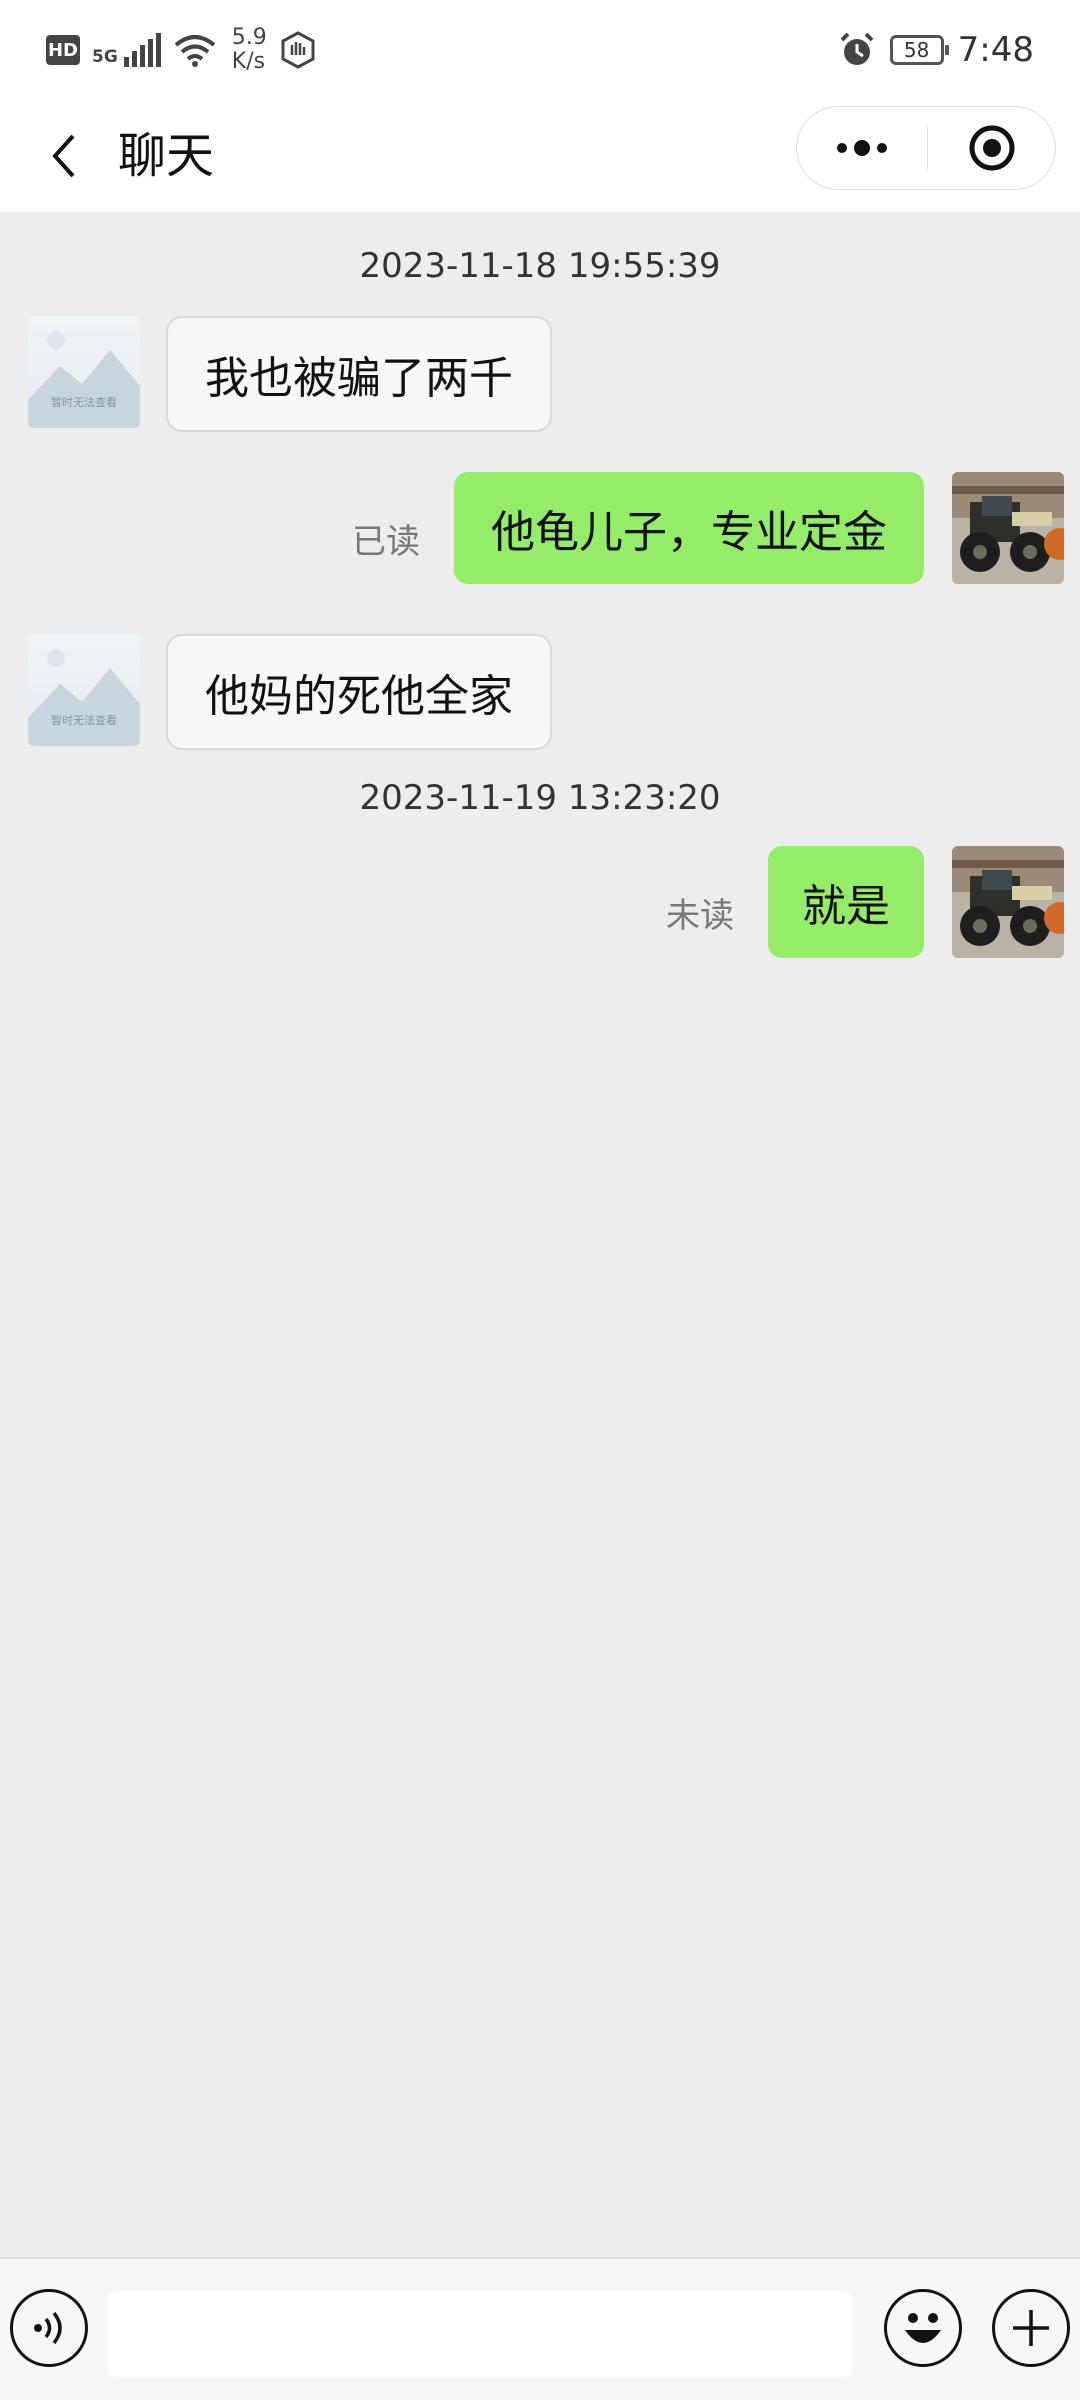  I want to click on speed-unit: K/s, so click(248, 61).